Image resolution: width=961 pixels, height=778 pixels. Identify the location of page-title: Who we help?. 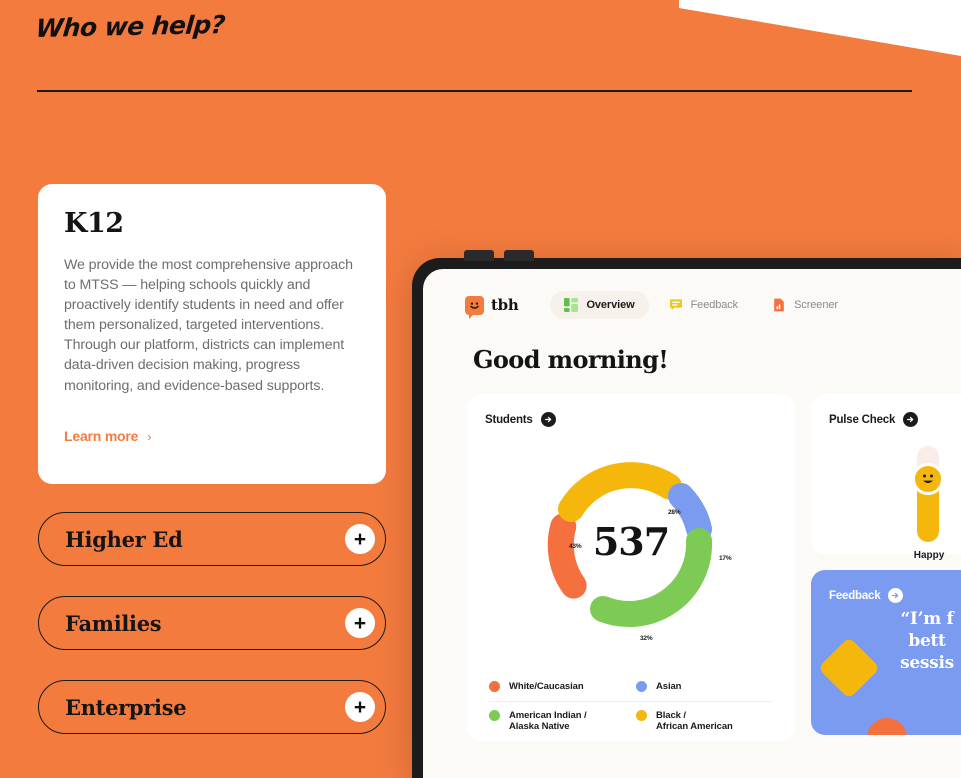
(130, 26).